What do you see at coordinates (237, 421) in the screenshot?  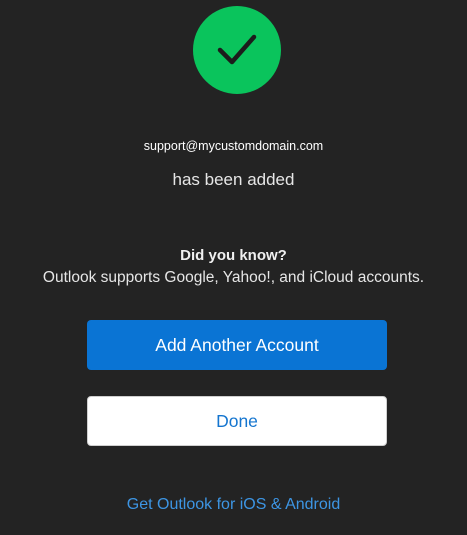 I see `done-button: Done` at bounding box center [237, 421].